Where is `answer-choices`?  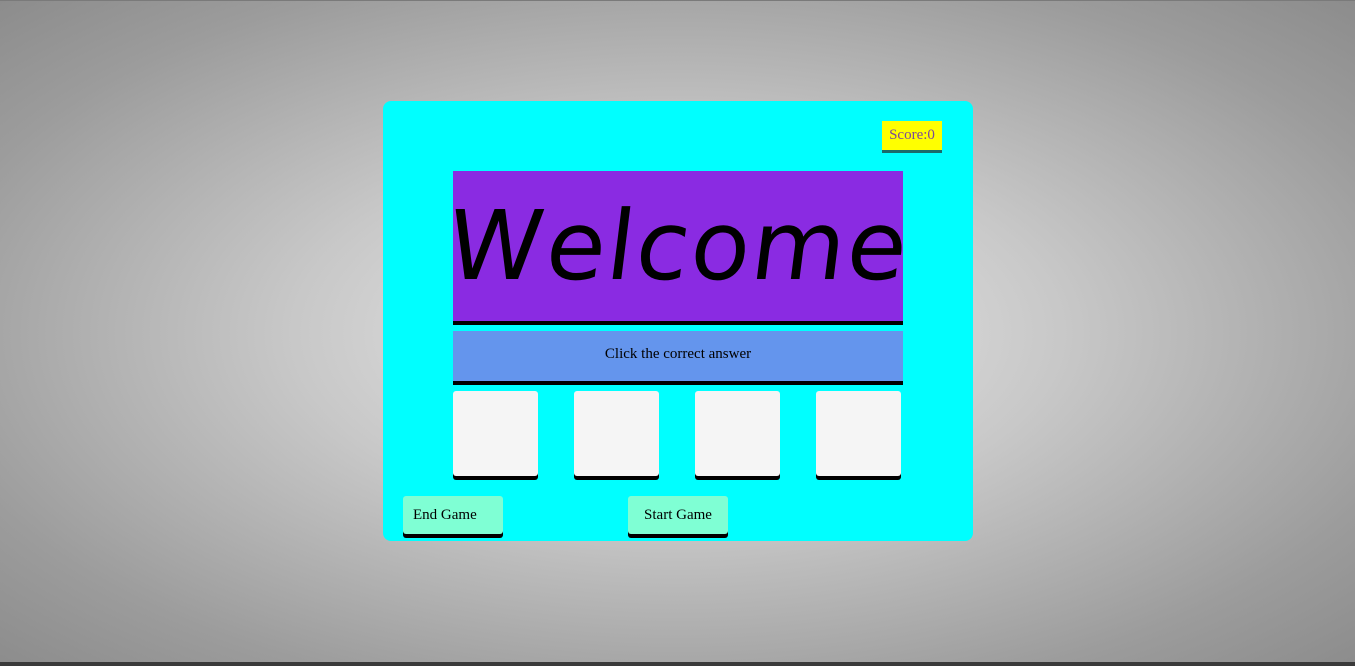
answer-choices is located at coordinates (678, 433).